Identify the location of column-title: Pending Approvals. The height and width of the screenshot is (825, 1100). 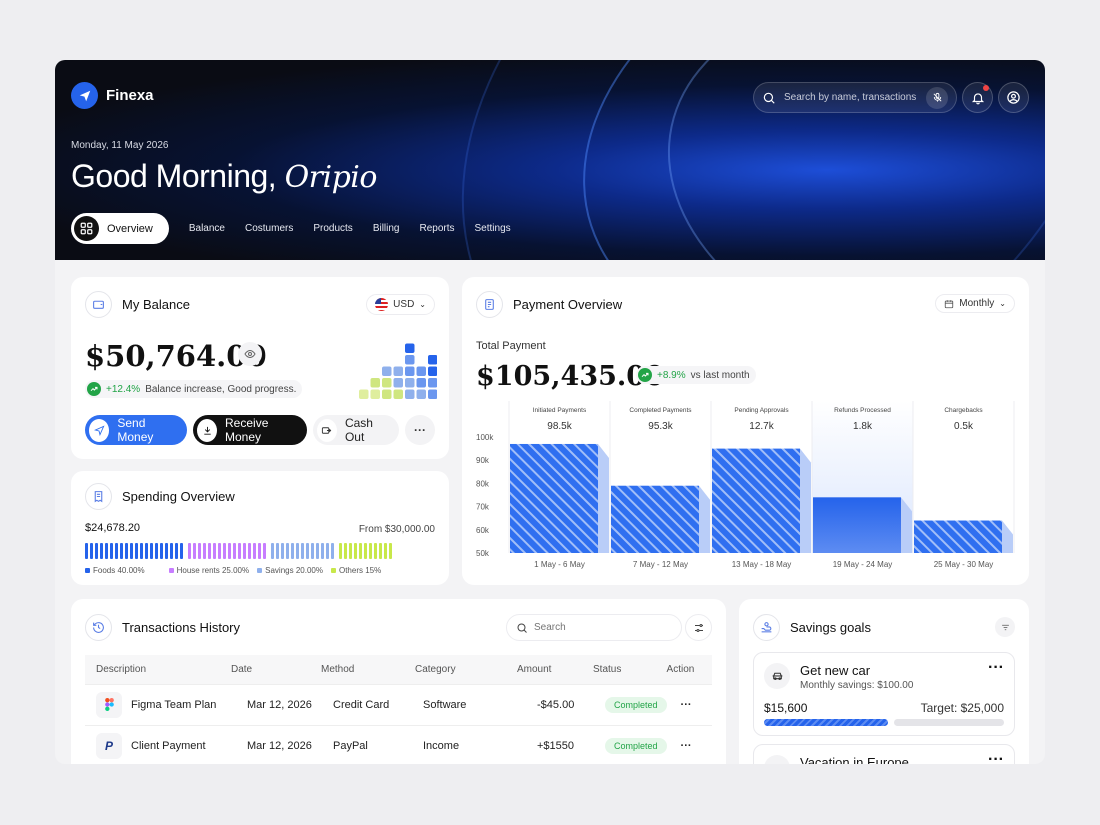
(761, 410).